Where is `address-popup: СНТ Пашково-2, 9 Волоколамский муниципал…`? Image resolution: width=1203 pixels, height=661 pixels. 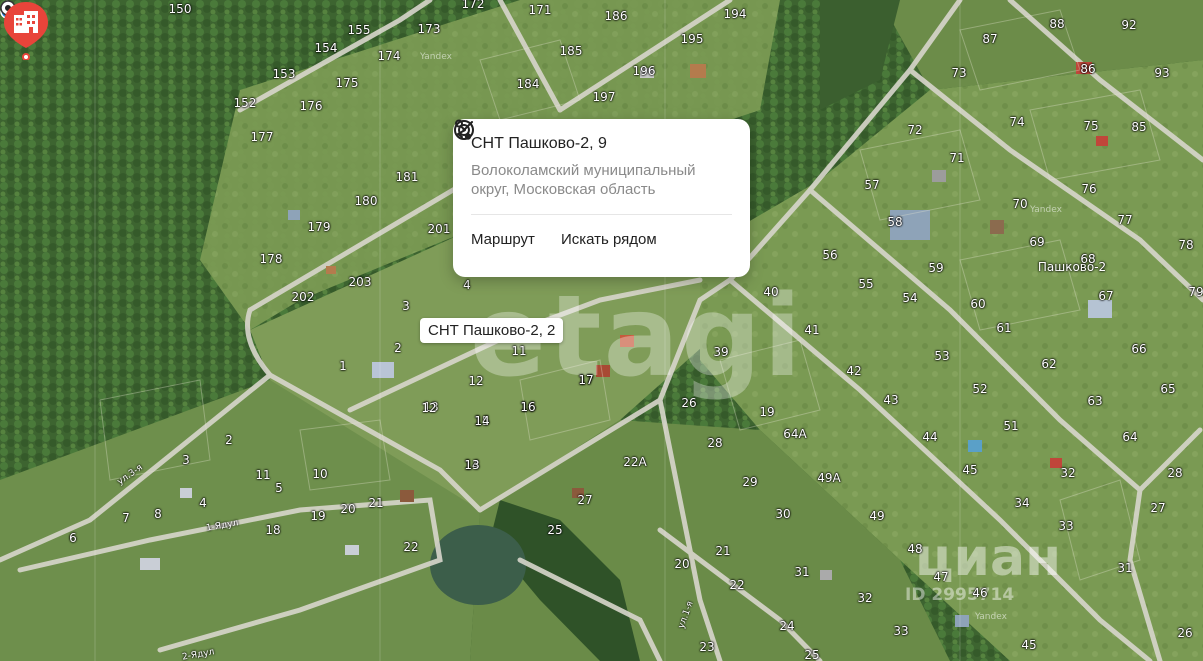 address-popup: СНТ Пашково-2, 9 Волоколамский муниципал… is located at coordinates (601, 198).